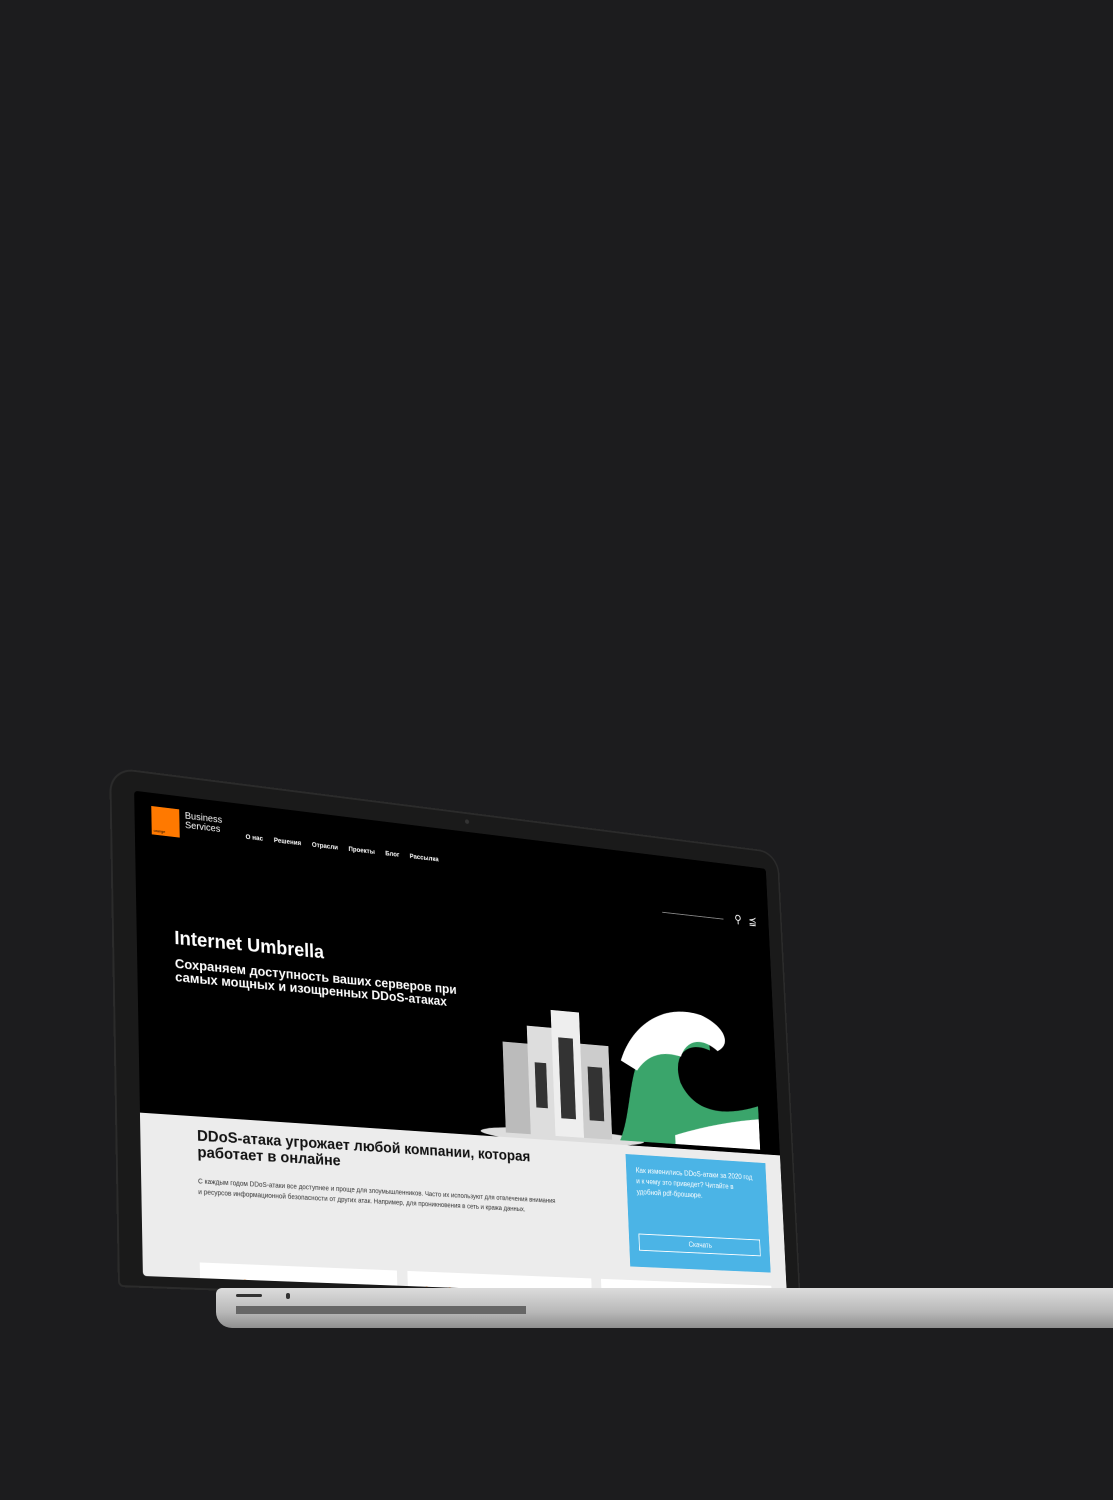 This screenshot has width=1113, height=1500. I want to click on menu-item-about: О нас, so click(254, 838).